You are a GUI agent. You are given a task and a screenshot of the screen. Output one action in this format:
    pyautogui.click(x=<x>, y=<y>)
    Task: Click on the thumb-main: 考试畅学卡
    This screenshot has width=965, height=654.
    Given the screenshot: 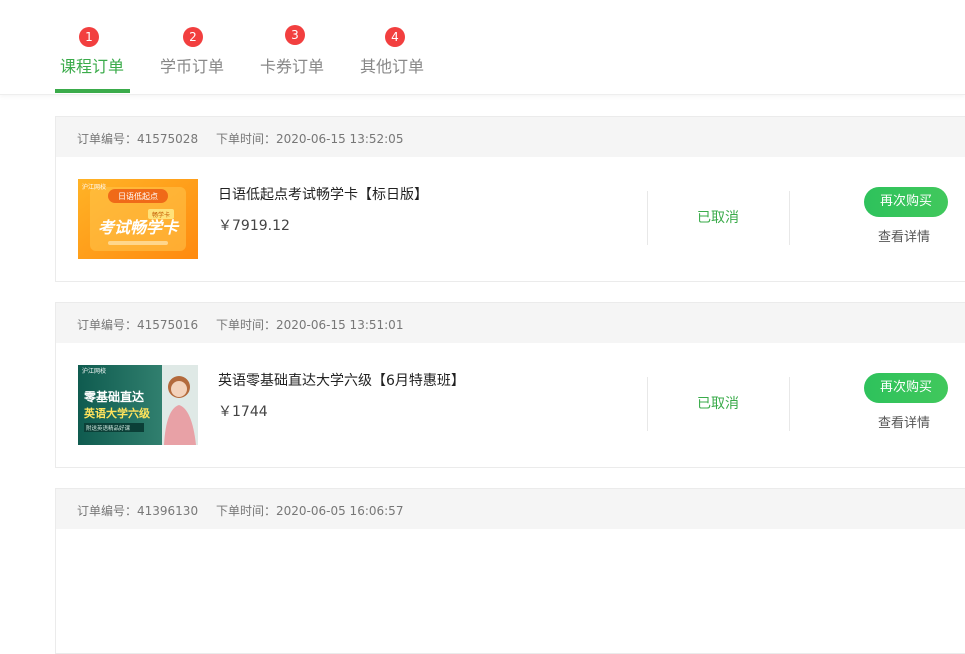 What is the action you would take?
    pyautogui.click(x=139, y=227)
    